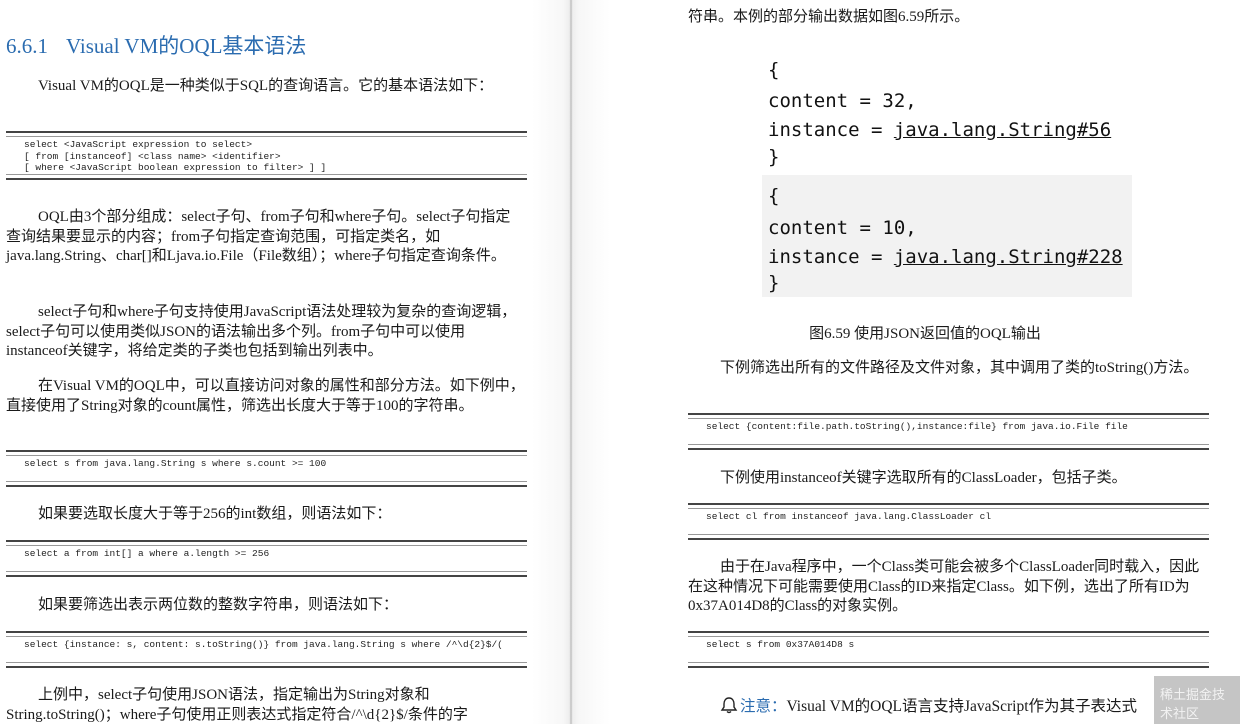  Describe the element at coordinates (948, 649) in the screenshot. I see `code-block-class-id: select s from 0x37A014D8 s` at that location.